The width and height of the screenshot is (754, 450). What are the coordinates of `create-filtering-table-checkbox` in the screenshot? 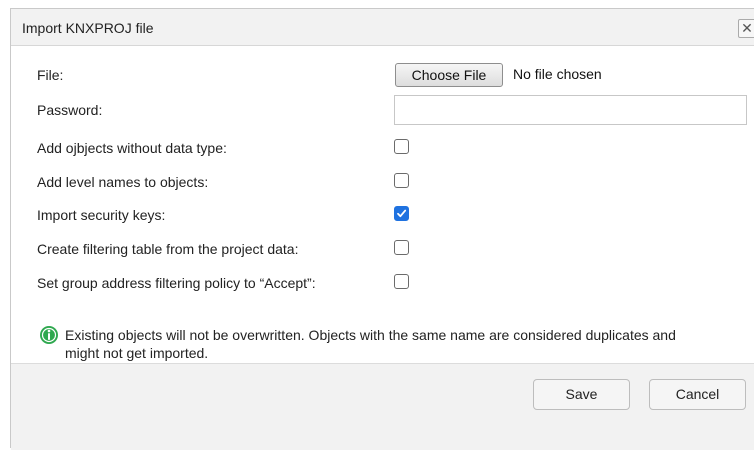 It's located at (401, 247).